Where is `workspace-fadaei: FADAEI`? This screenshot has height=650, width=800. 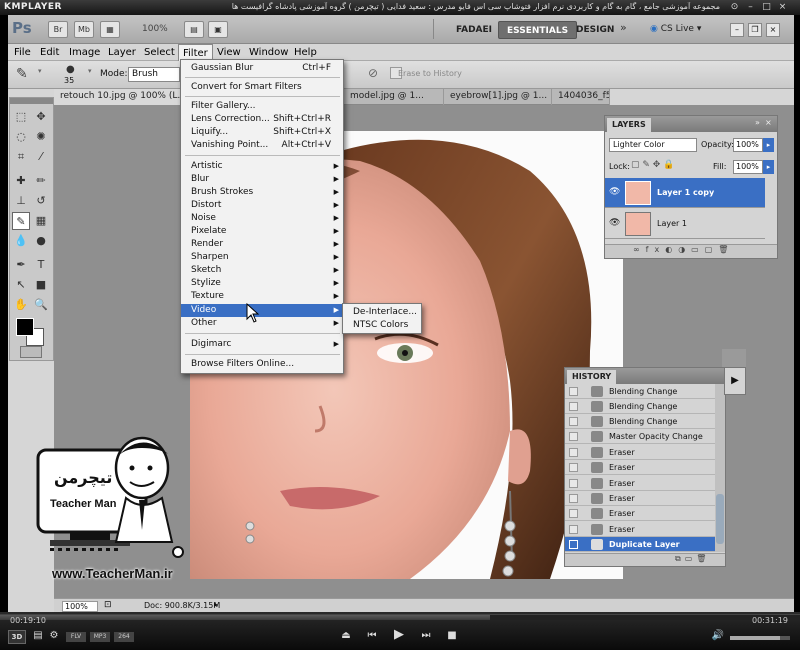
workspace-fadaei: FADAEI is located at coordinates (474, 30).